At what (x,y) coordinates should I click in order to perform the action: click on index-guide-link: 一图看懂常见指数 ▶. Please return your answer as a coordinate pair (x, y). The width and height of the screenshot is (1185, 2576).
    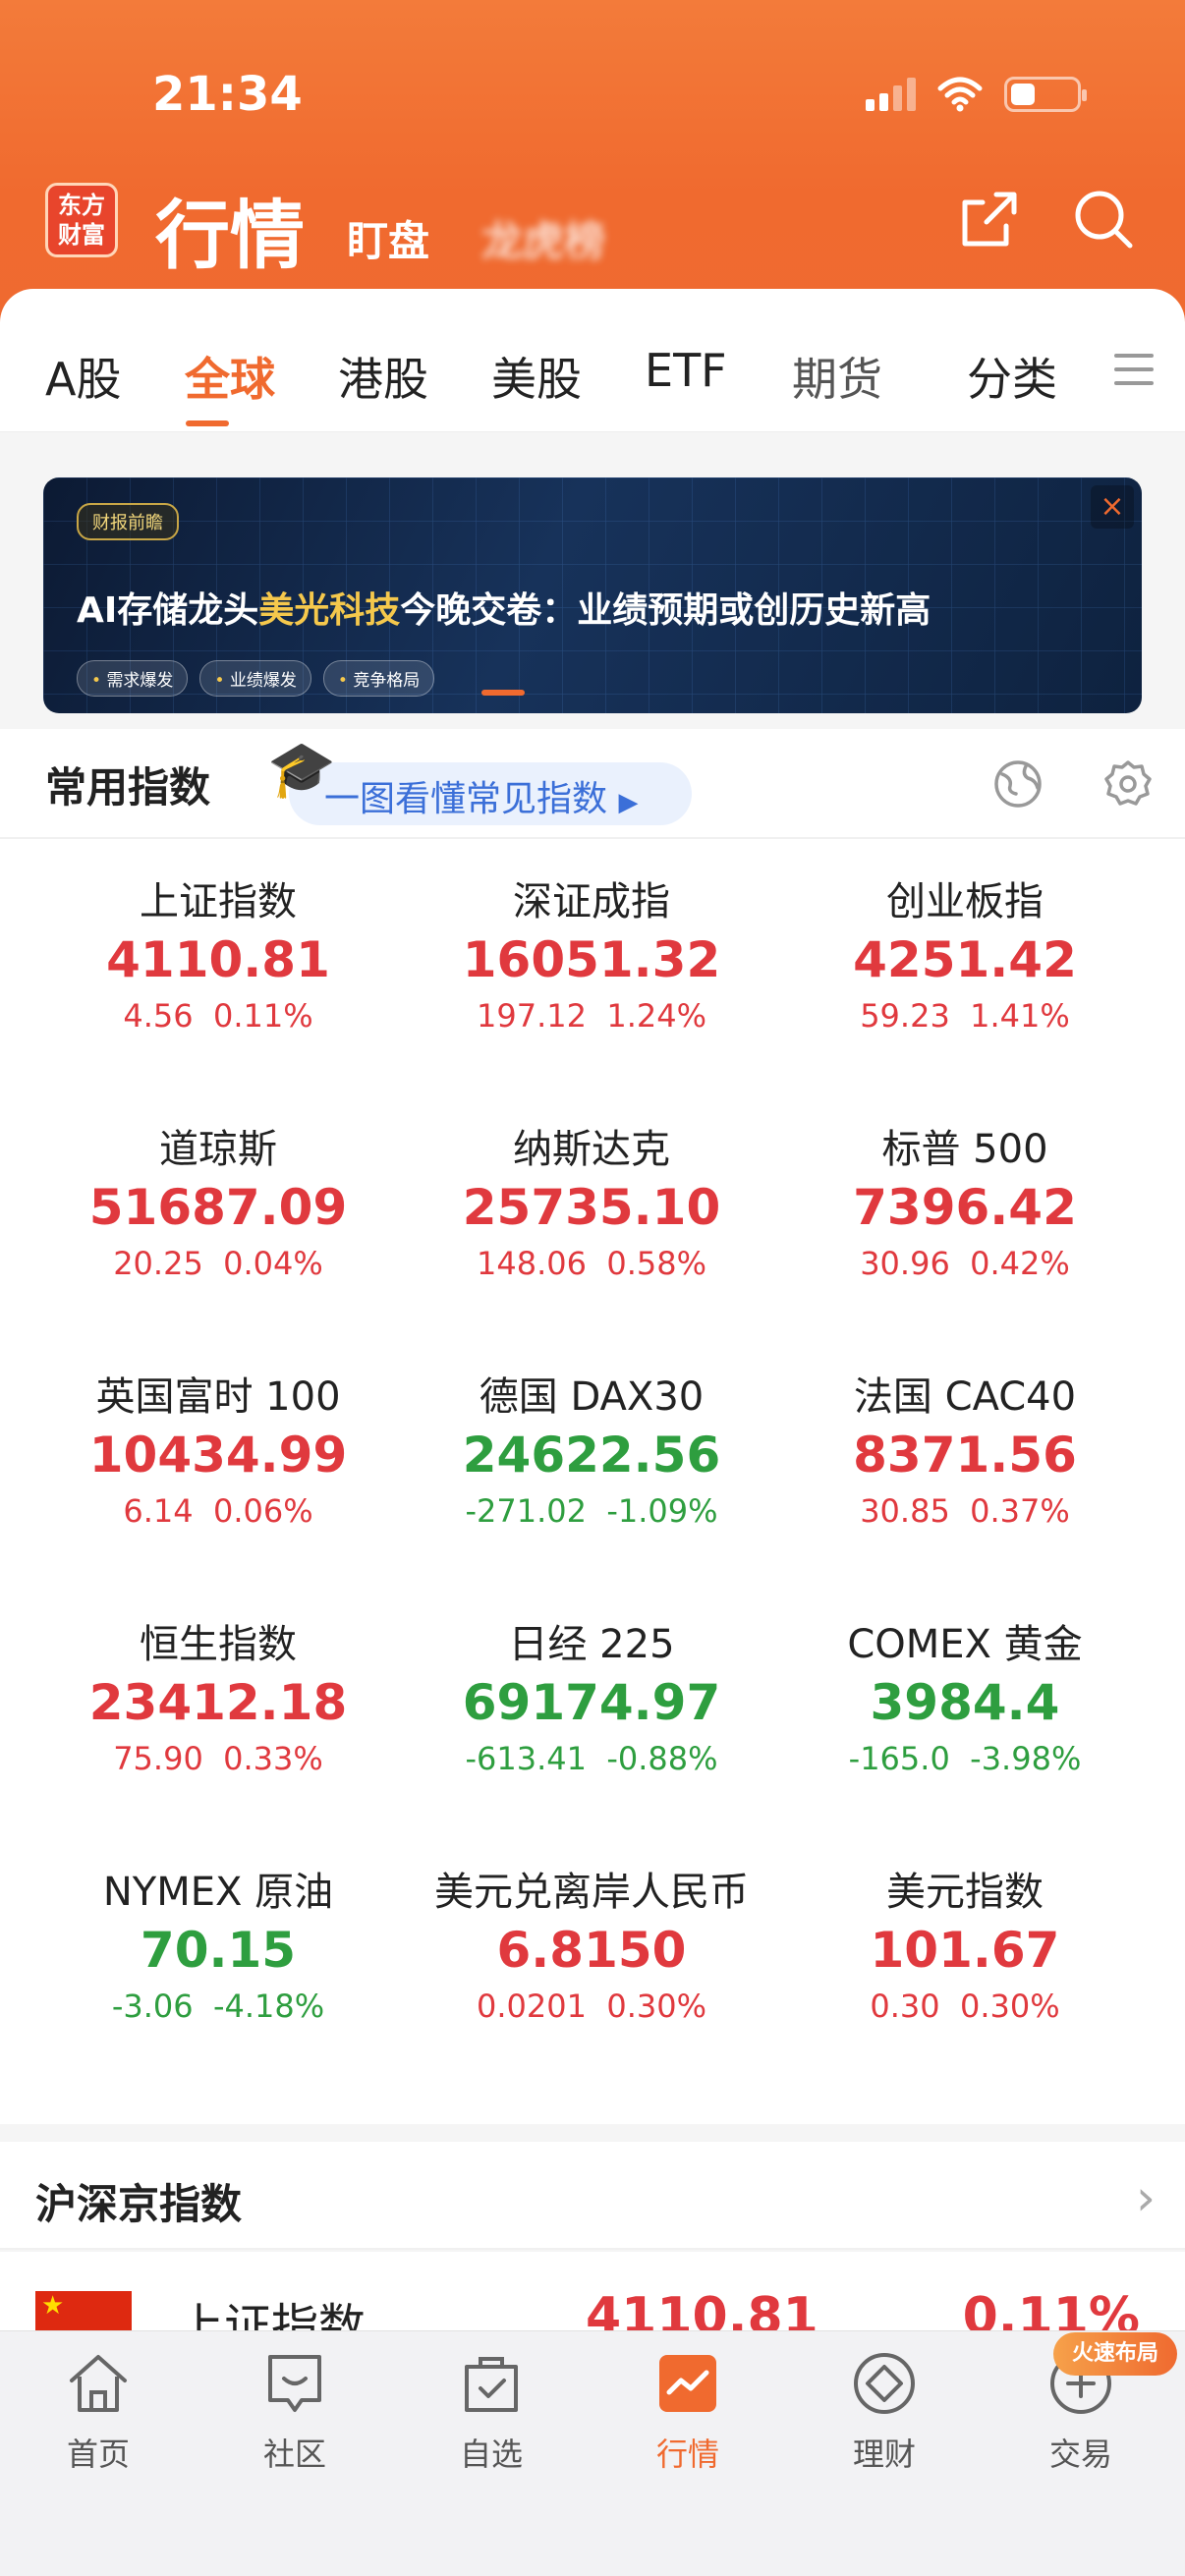
    Looking at the image, I should click on (491, 793).